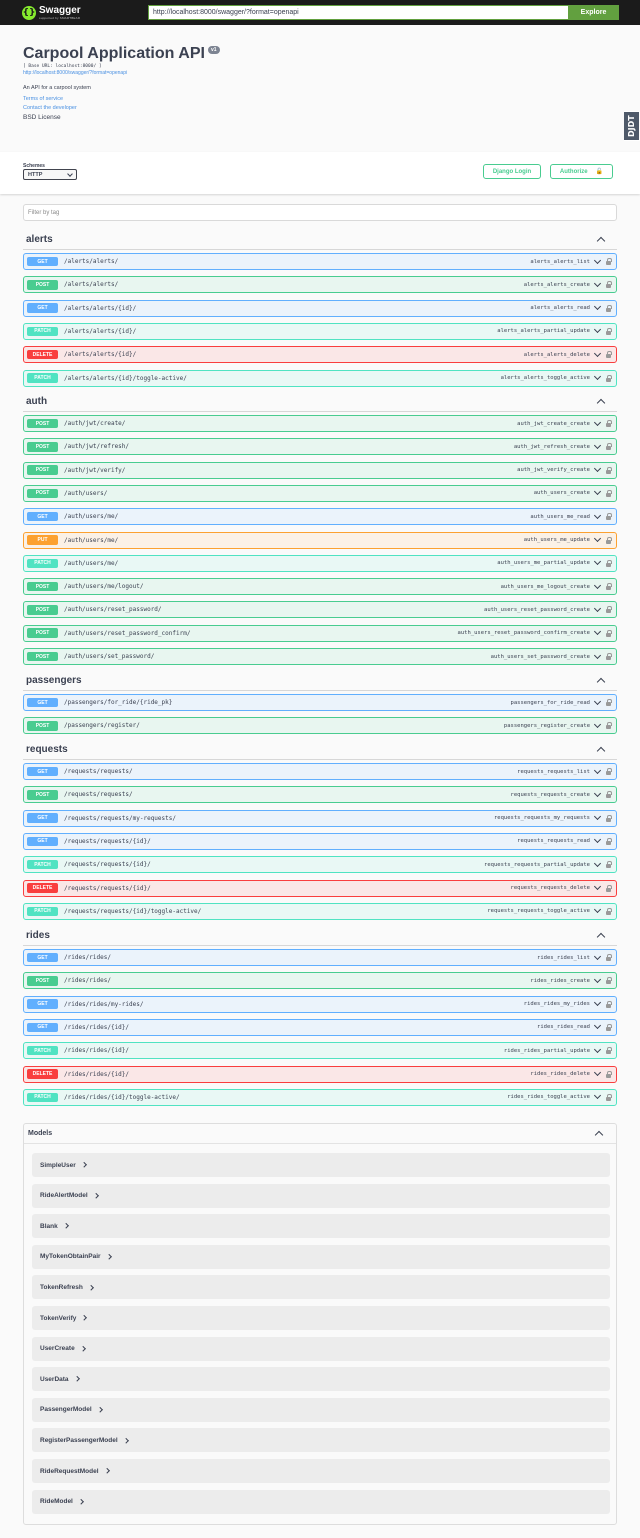 Image resolution: width=640 pixels, height=1538 pixels. Describe the element at coordinates (320, 517) in the screenshot. I see `operation-row: GET/auth/users/me/auth_users_me_read` at that location.